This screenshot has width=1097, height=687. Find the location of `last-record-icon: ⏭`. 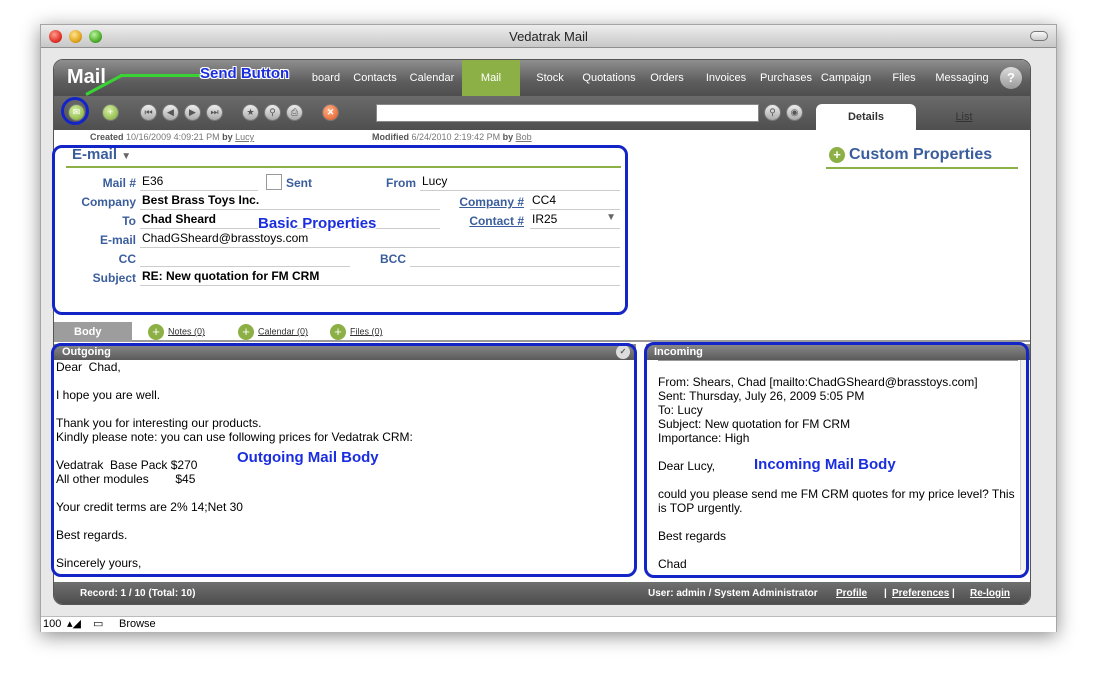

last-record-icon: ⏭ is located at coordinates (214, 112).